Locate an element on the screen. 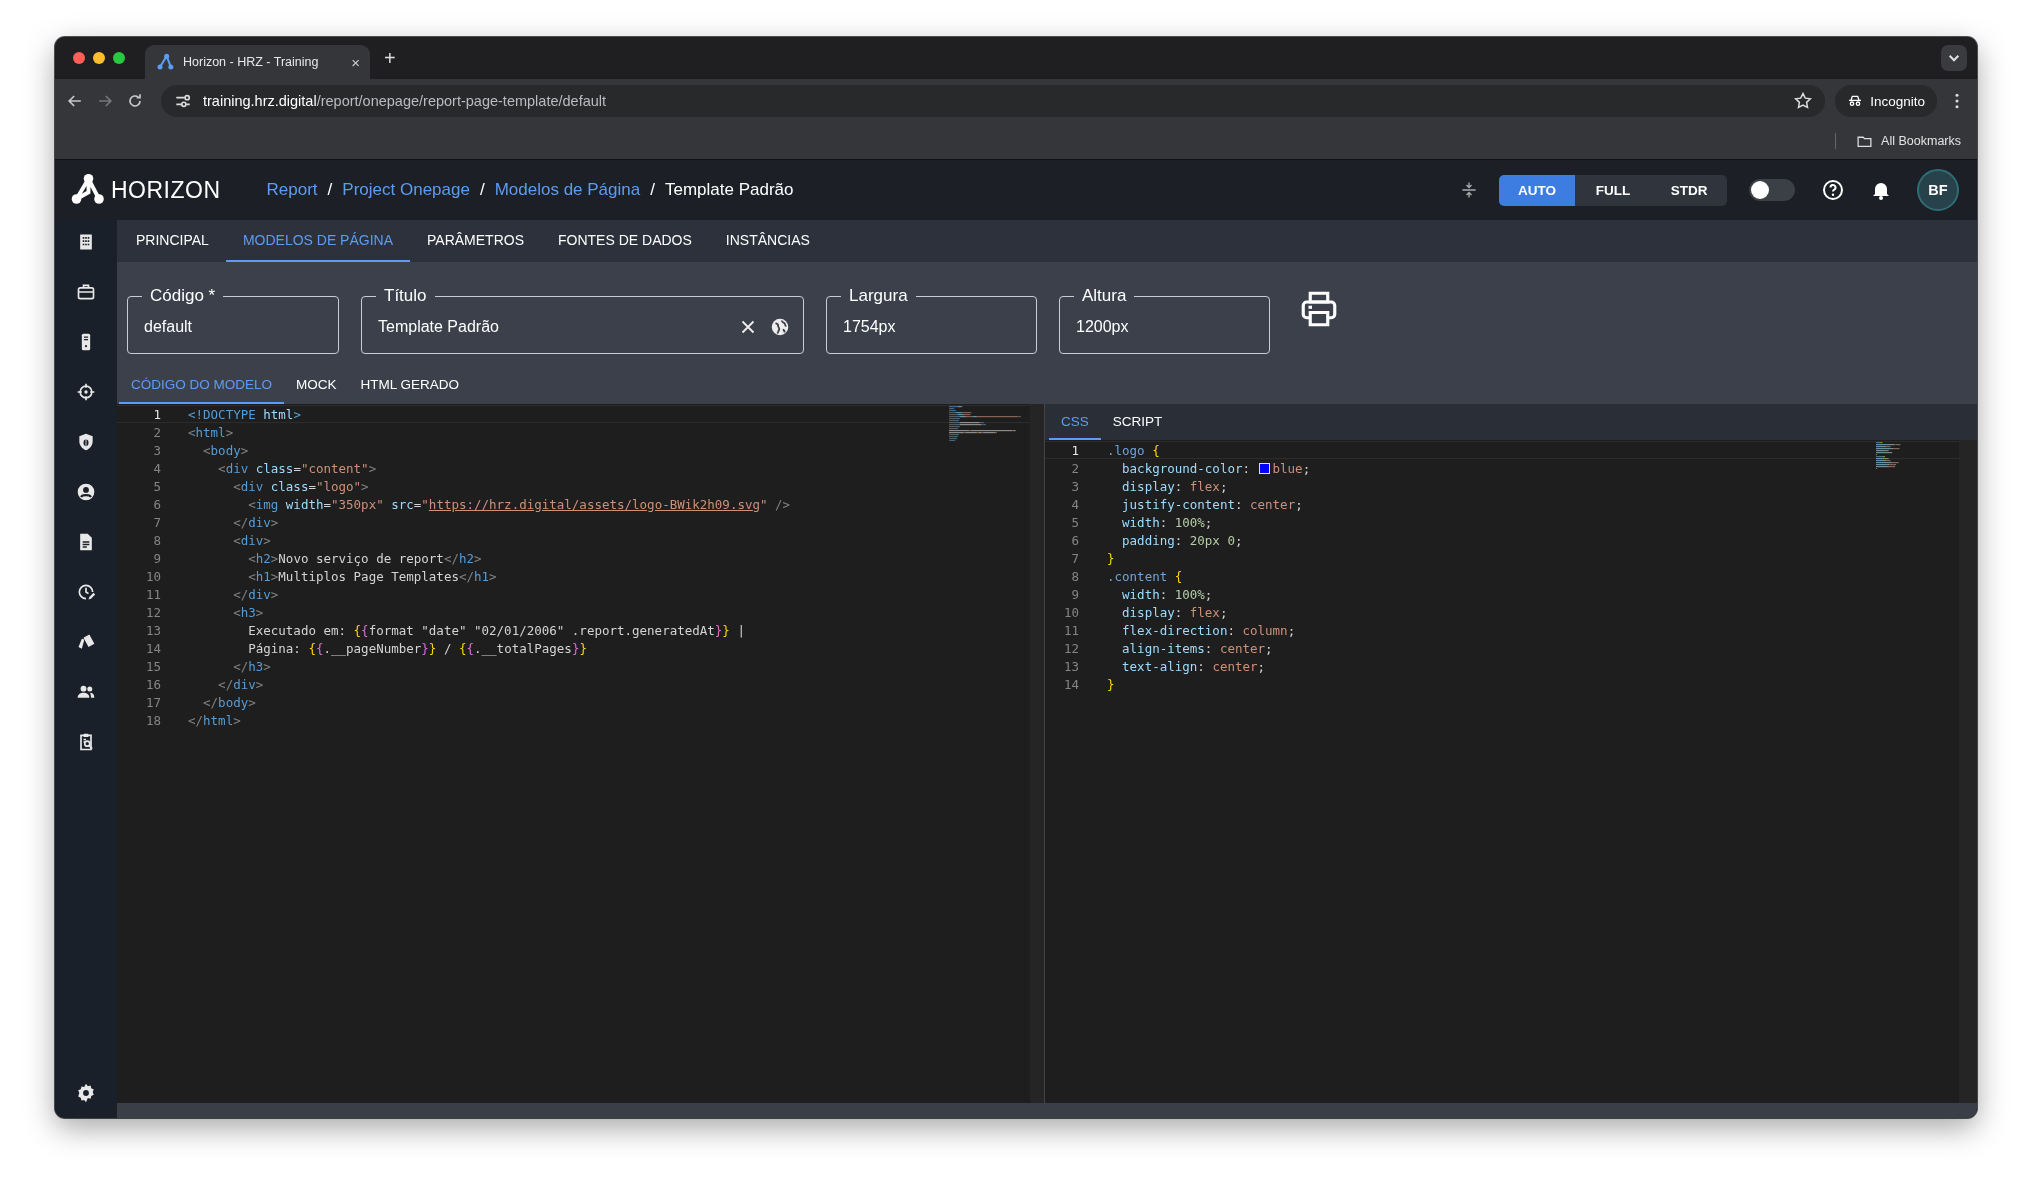 This screenshot has height=1192, width=2032. code-line: <h1>Multiplos Page Templates</h1> is located at coordinates (372, 576).